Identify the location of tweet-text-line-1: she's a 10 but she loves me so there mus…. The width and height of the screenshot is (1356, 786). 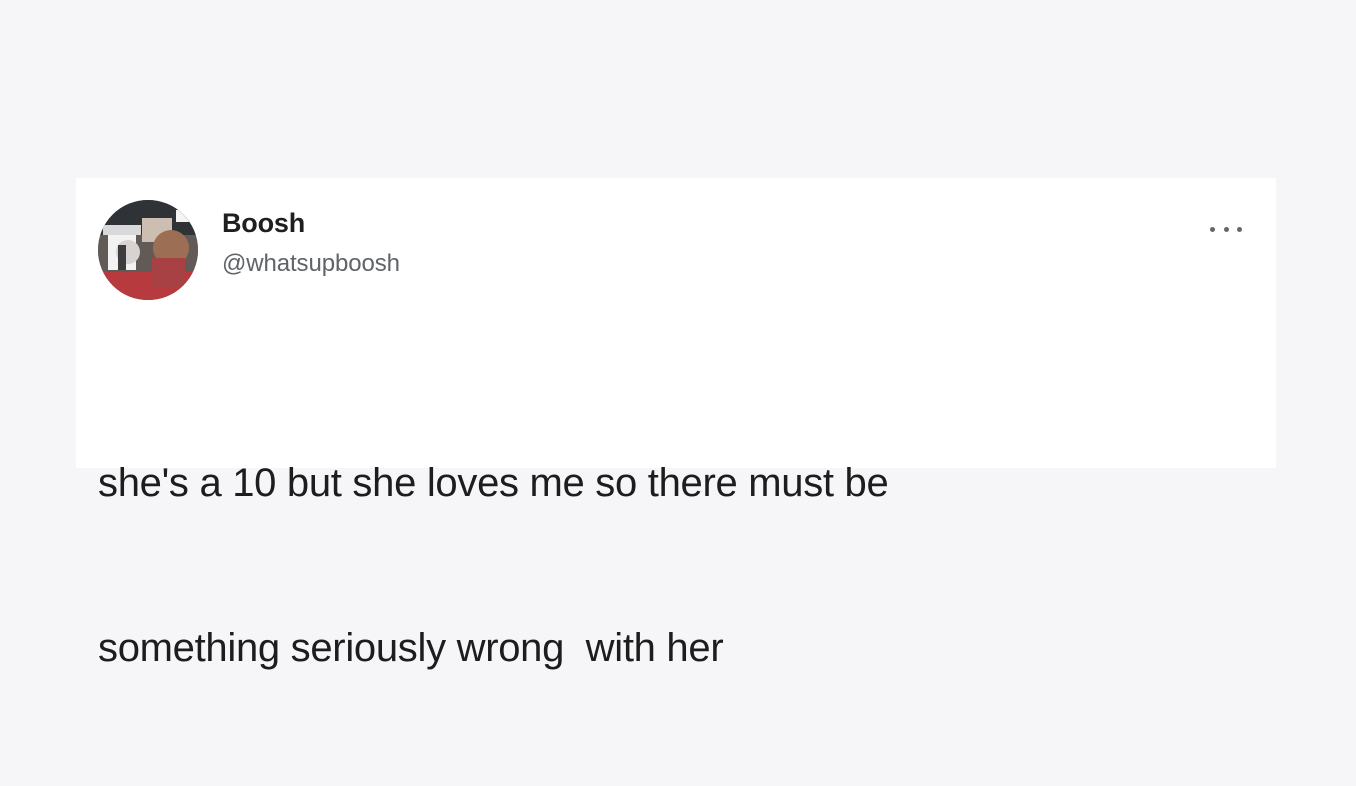
(493, 483).